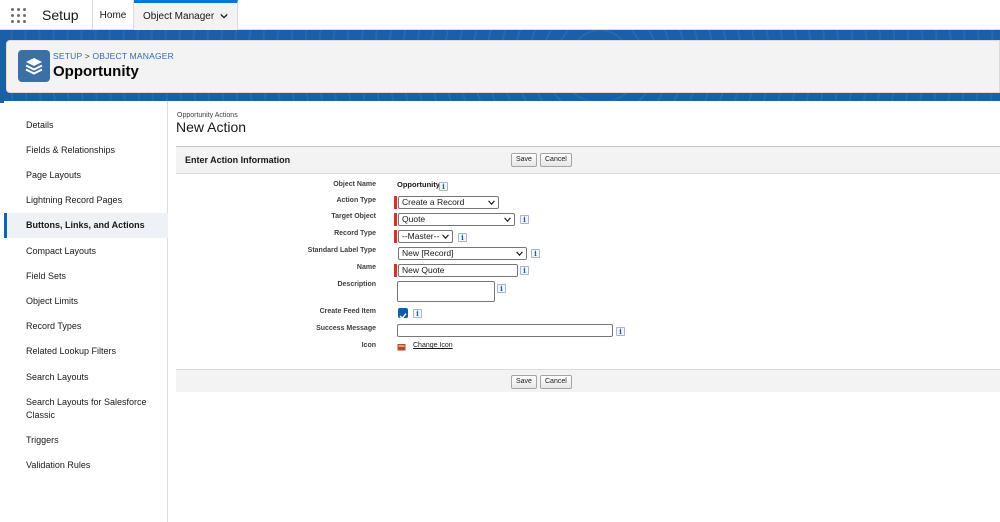 The width and height of the screenshot is (1000, 522). What do you see at coordinates (341, 250) in the screenshot?
I see `standard-label-type-label: Standard Label Type` at bounding box center [341, 250].